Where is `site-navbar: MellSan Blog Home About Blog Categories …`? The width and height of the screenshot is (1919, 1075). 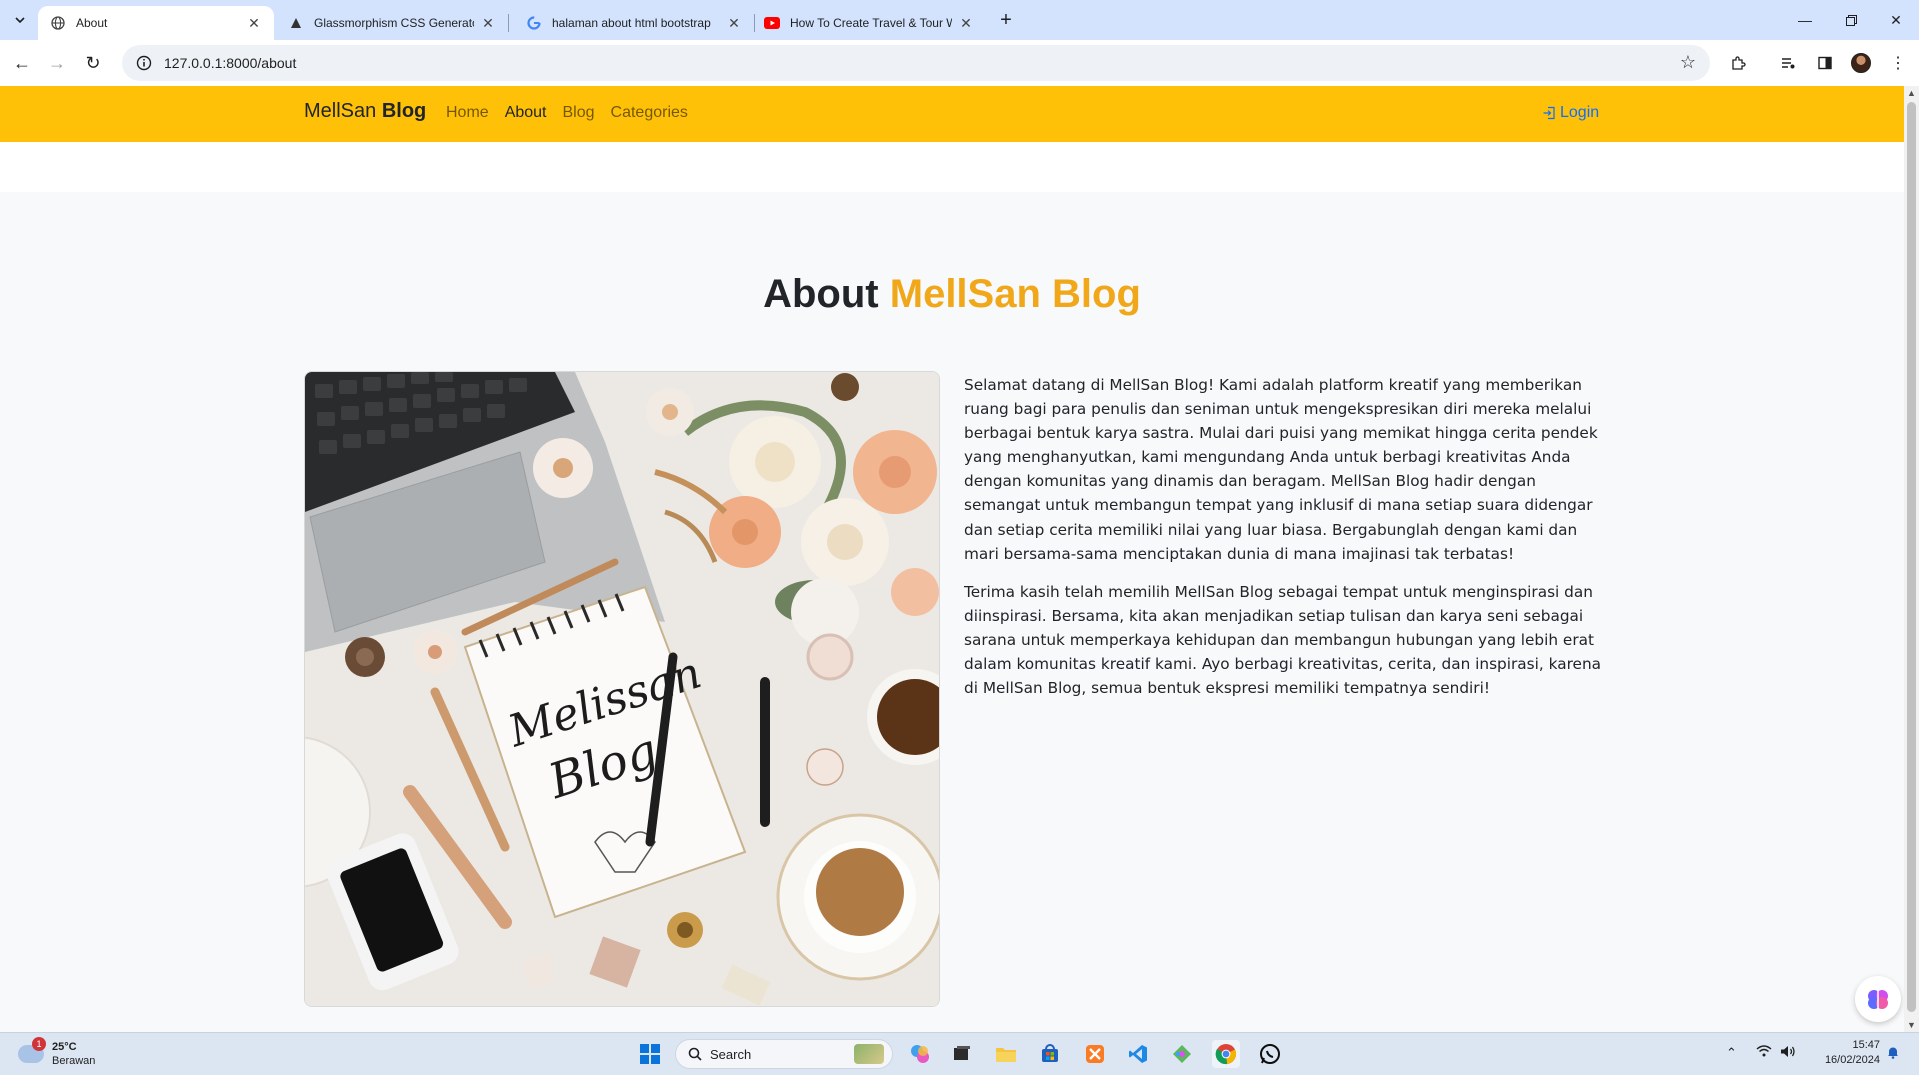
site-navbar: MellSan Blog Home About Blog Categories … is located at coordinates (952, 114).